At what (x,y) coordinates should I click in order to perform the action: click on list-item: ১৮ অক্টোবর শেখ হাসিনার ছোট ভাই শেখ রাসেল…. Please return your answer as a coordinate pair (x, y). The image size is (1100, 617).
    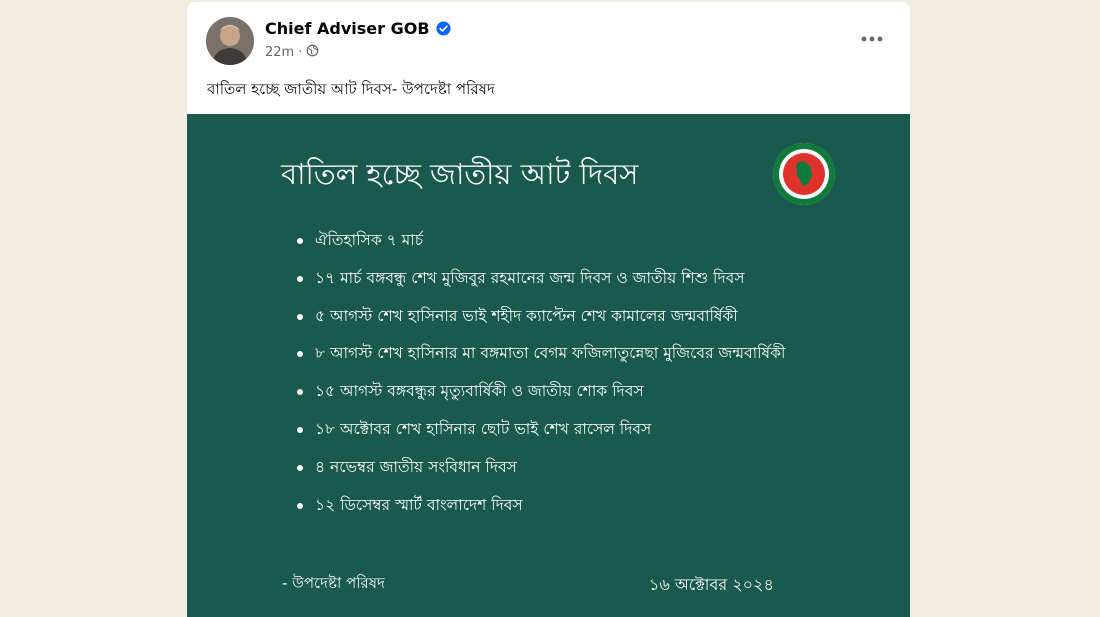
    Looking at the image, I should click on (541, 434).